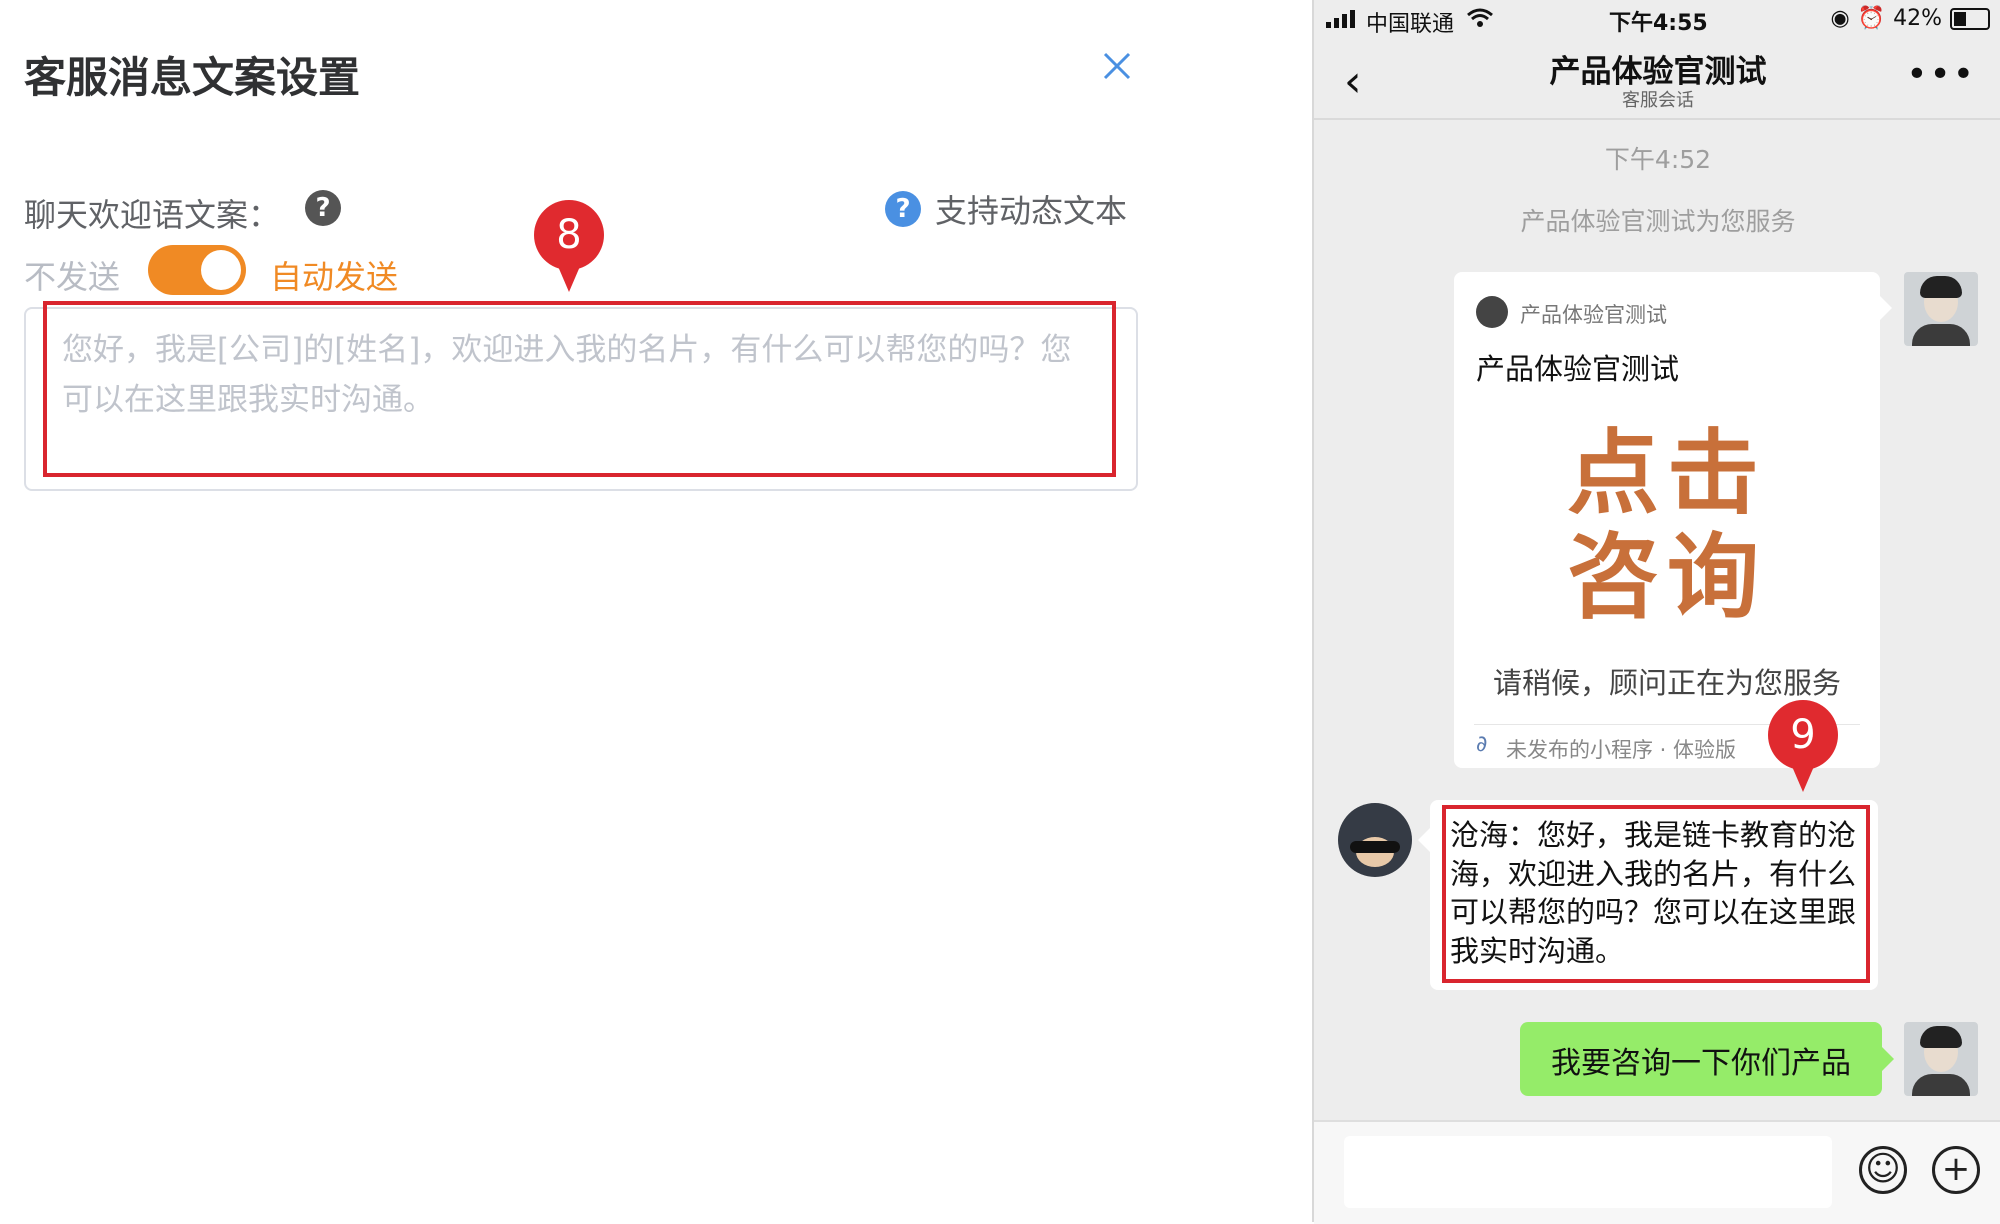 This screenshot has height=1224, width=2000. What do you see at coordinates (1482, 744) in the screenshot?
I see `mini-program-link-icon: ∂` at bounding box center [1482, 744].